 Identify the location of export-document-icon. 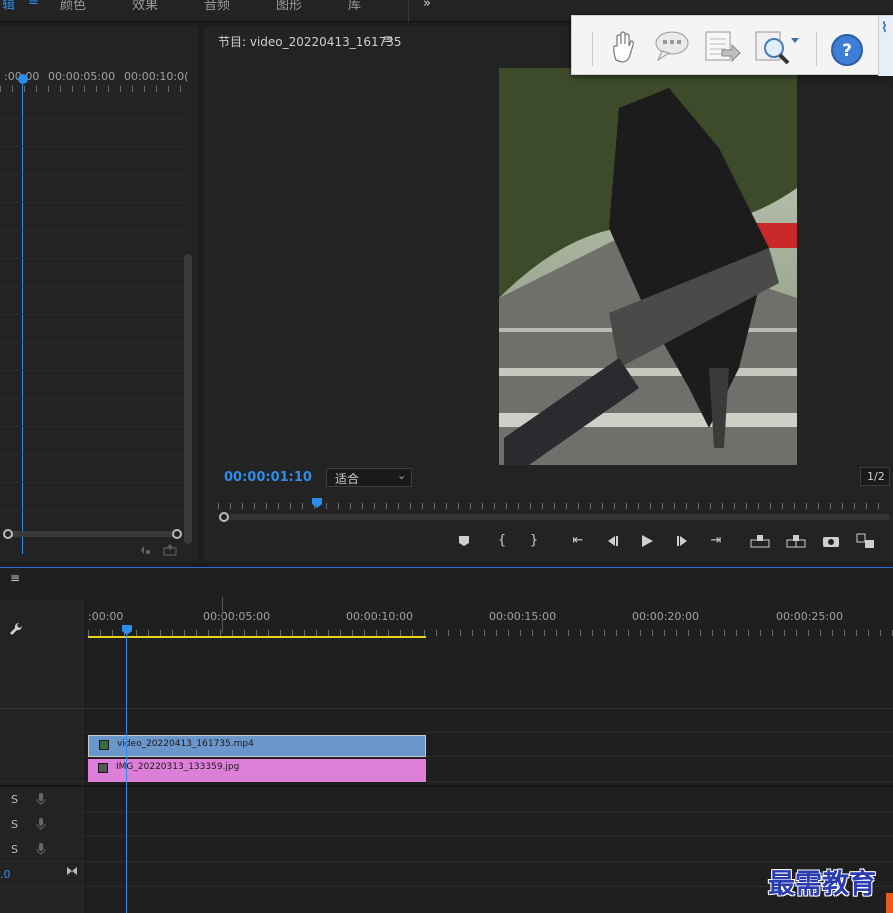
(722, 47).